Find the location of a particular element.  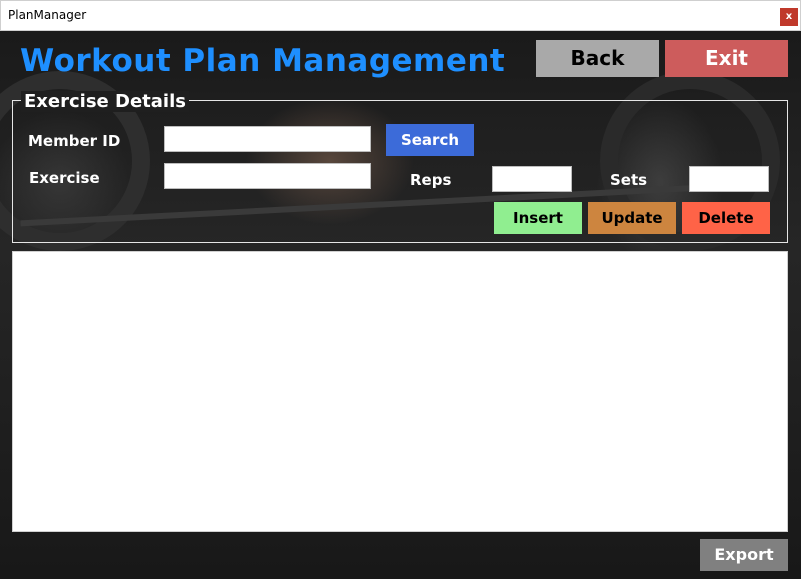

back-button: Back is located at coordinates (597, 58).